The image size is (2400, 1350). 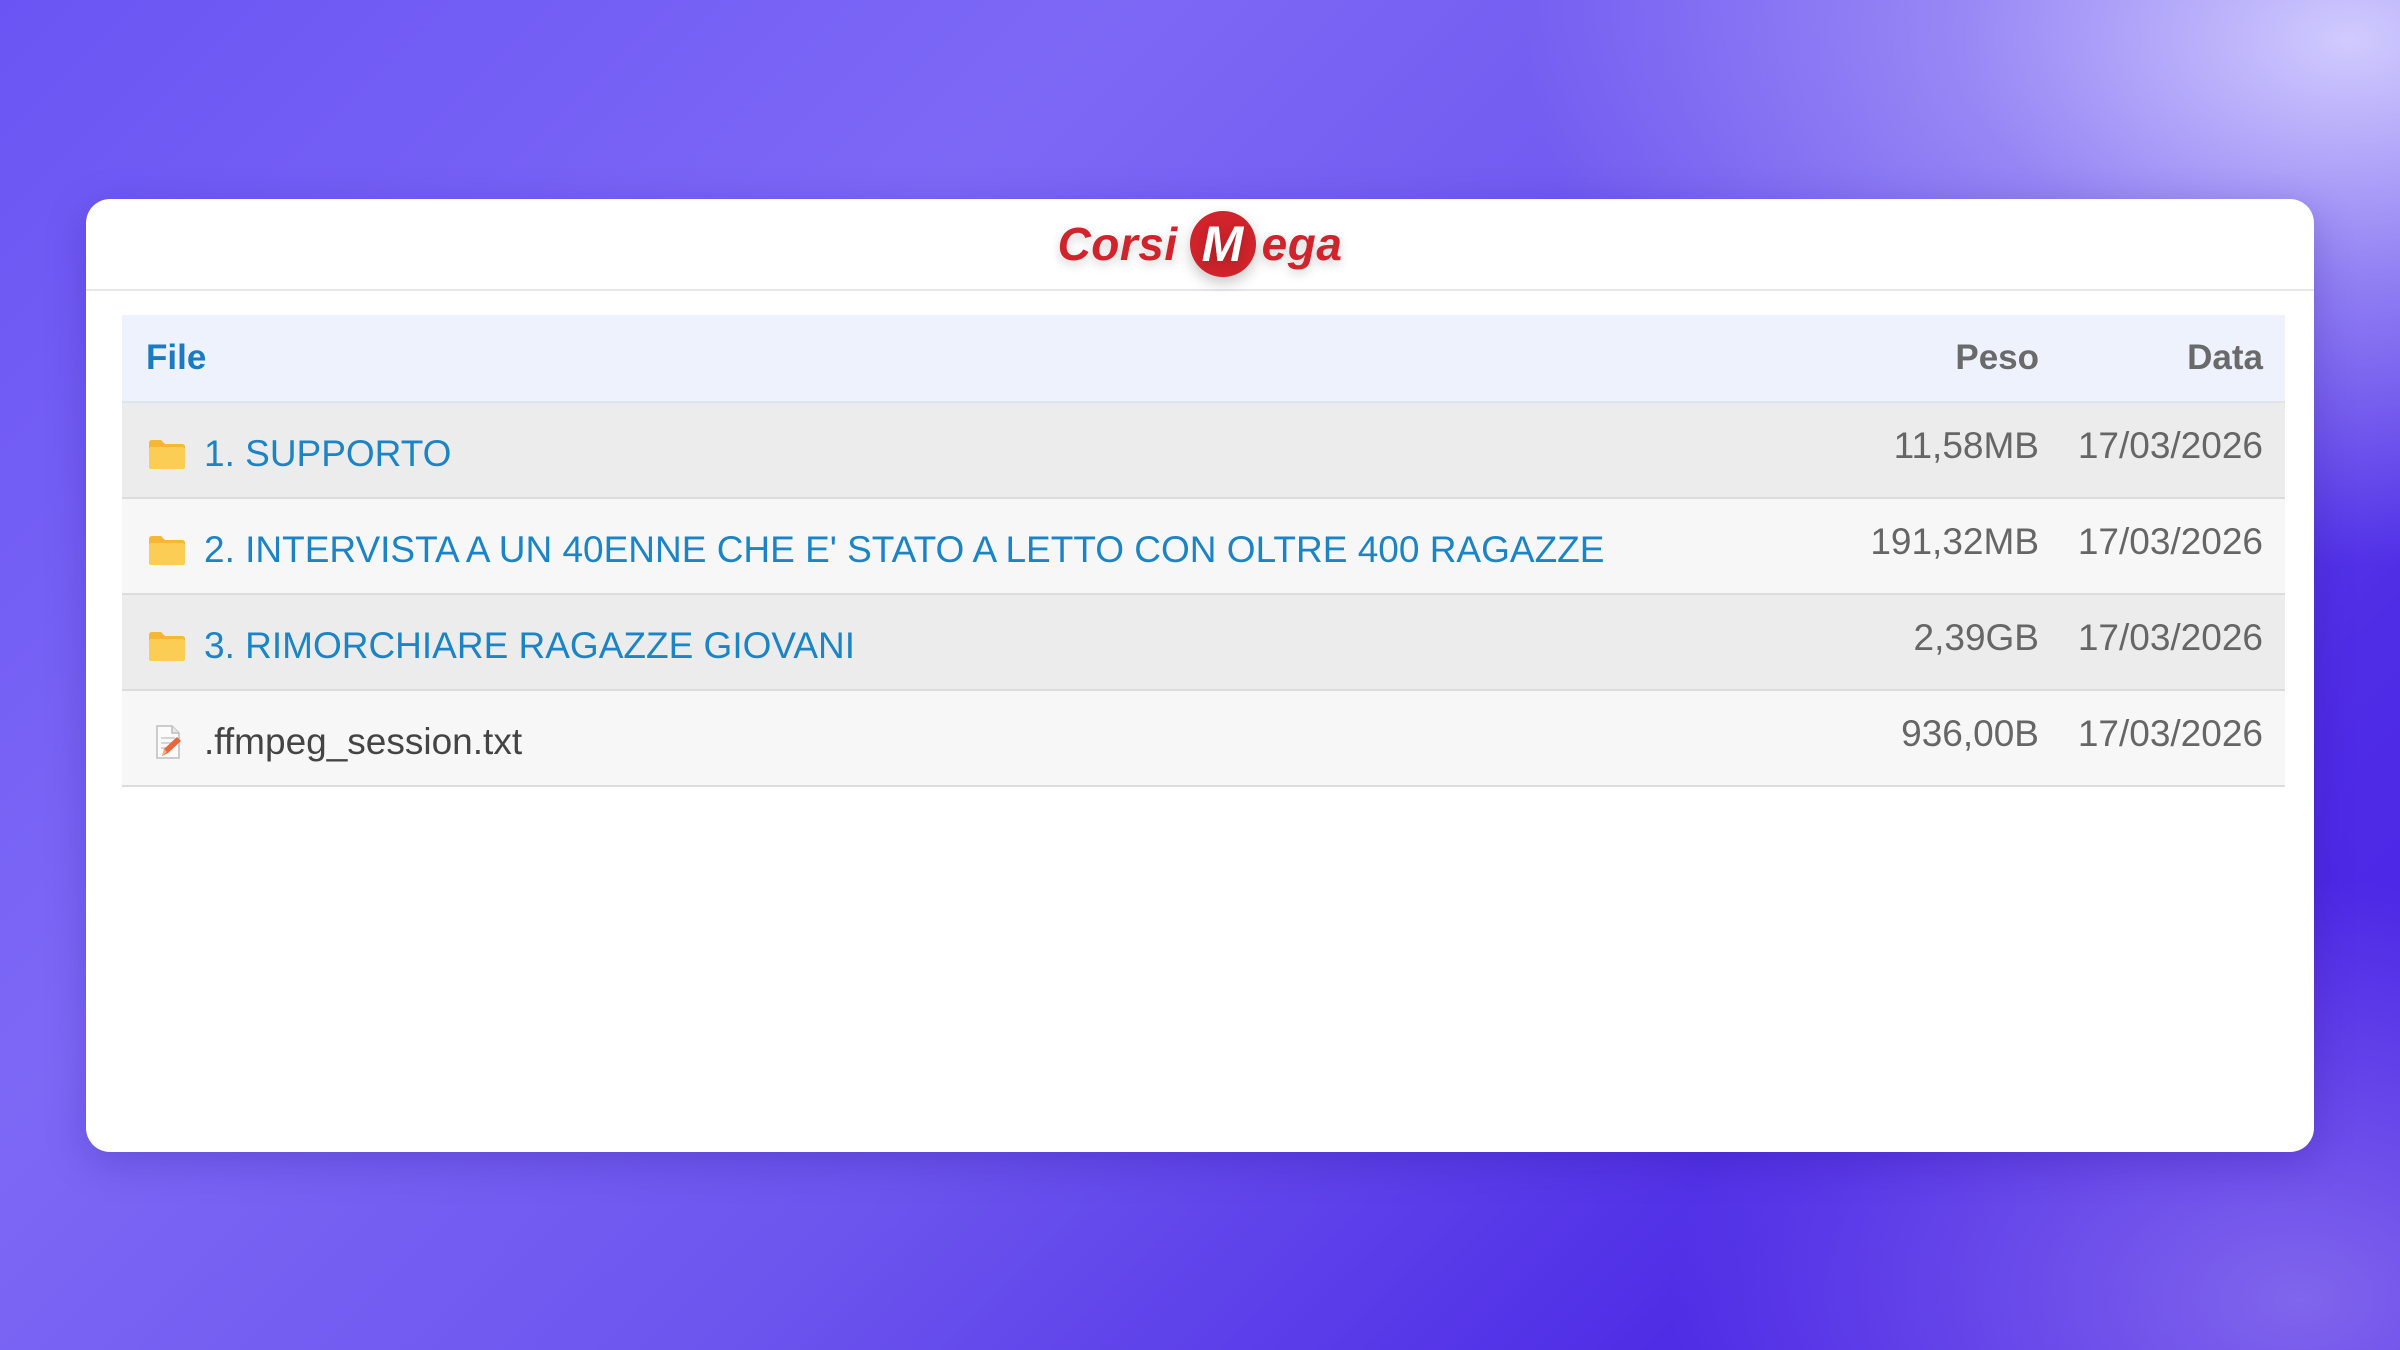 I want to click on name-cell: .ffmpeg_session.txt, so click(x=960, y=742).